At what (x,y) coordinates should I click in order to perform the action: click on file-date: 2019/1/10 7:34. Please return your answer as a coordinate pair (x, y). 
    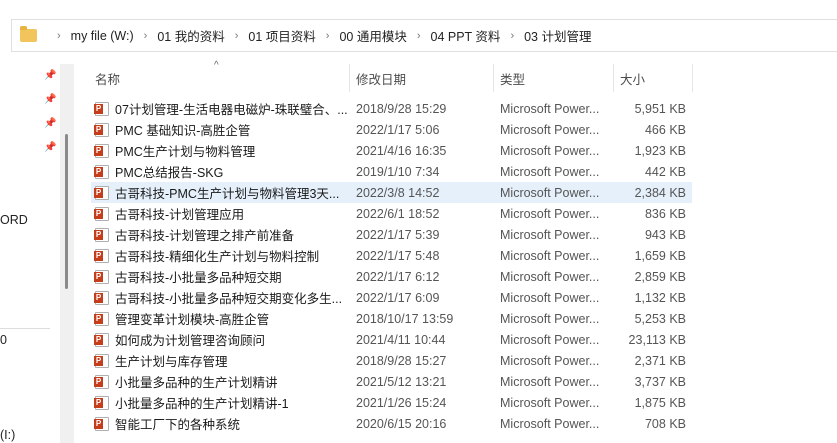
    Looking at the image, I should click on (398, 171).